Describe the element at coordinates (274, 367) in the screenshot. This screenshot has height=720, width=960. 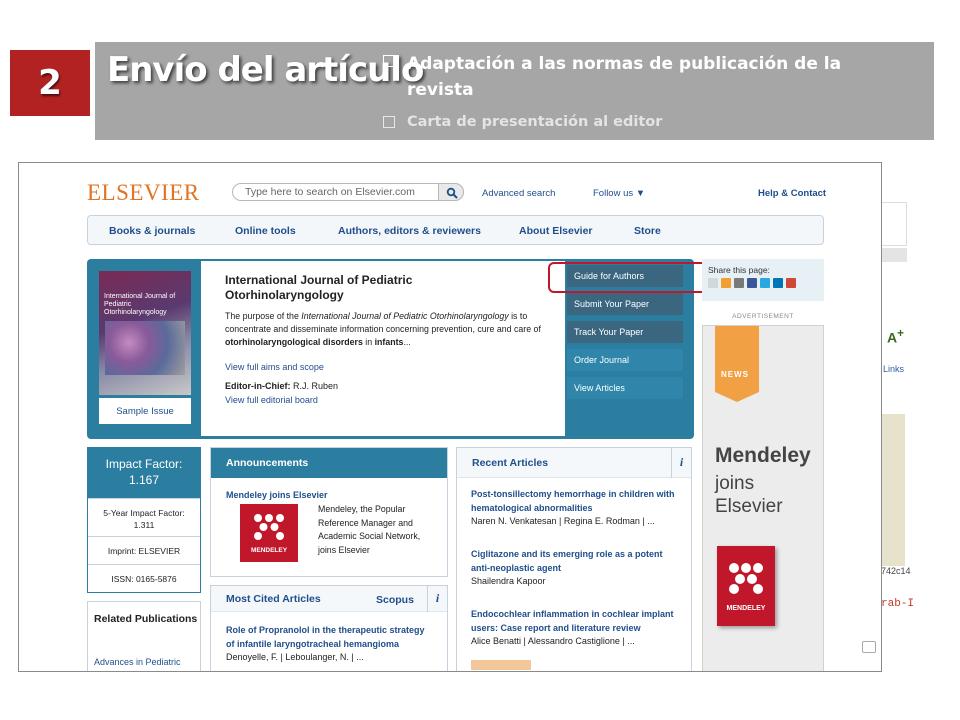
I see `aims-scope-link: View full aims and scope` at that location.